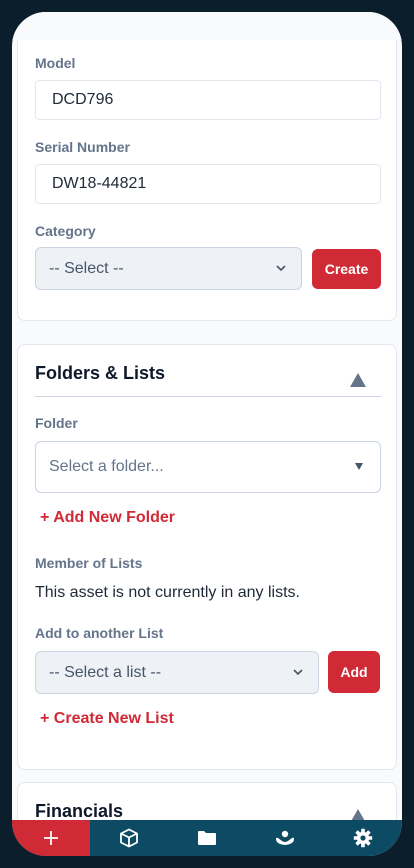 The width and height of the screenshot is (414, 868). I want to click on section-divider, so click(208, 396).